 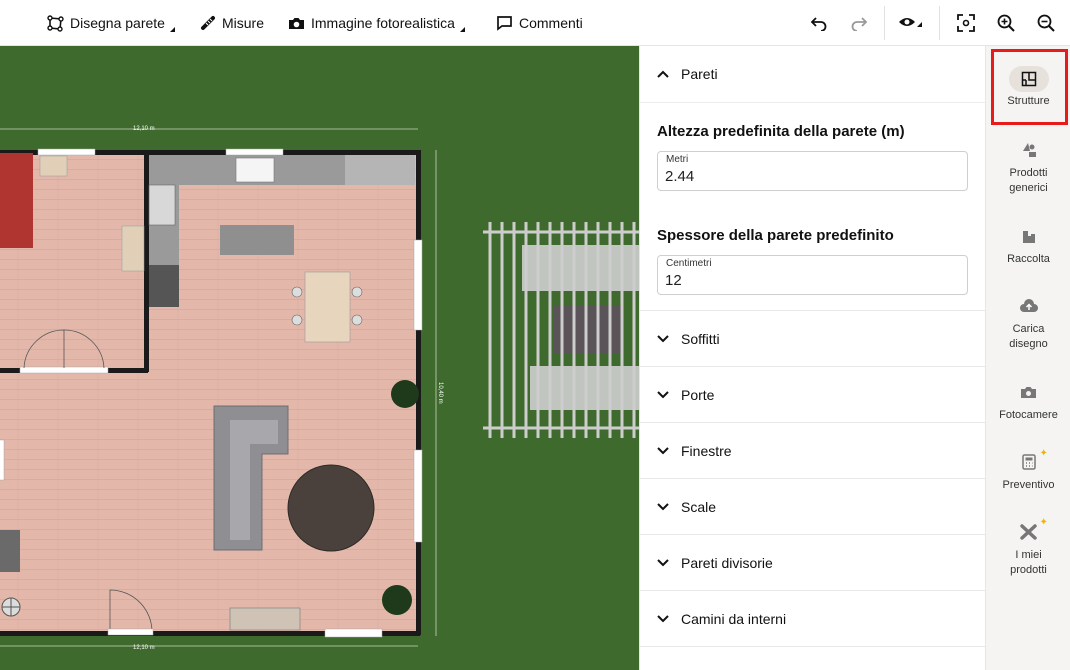 What do you see at coordinates (781, 131) in the screenshot?
I see `wall-height-title: Altezza predefinita della parete (m)` at bounding box center [781, 131].